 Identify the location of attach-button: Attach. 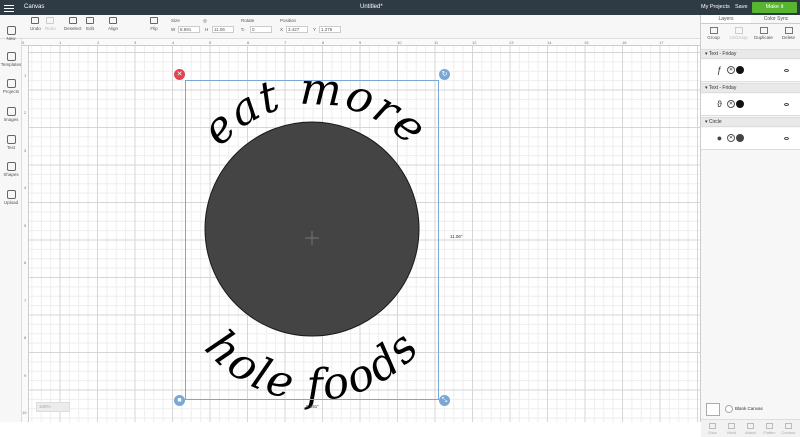
(750, 429).